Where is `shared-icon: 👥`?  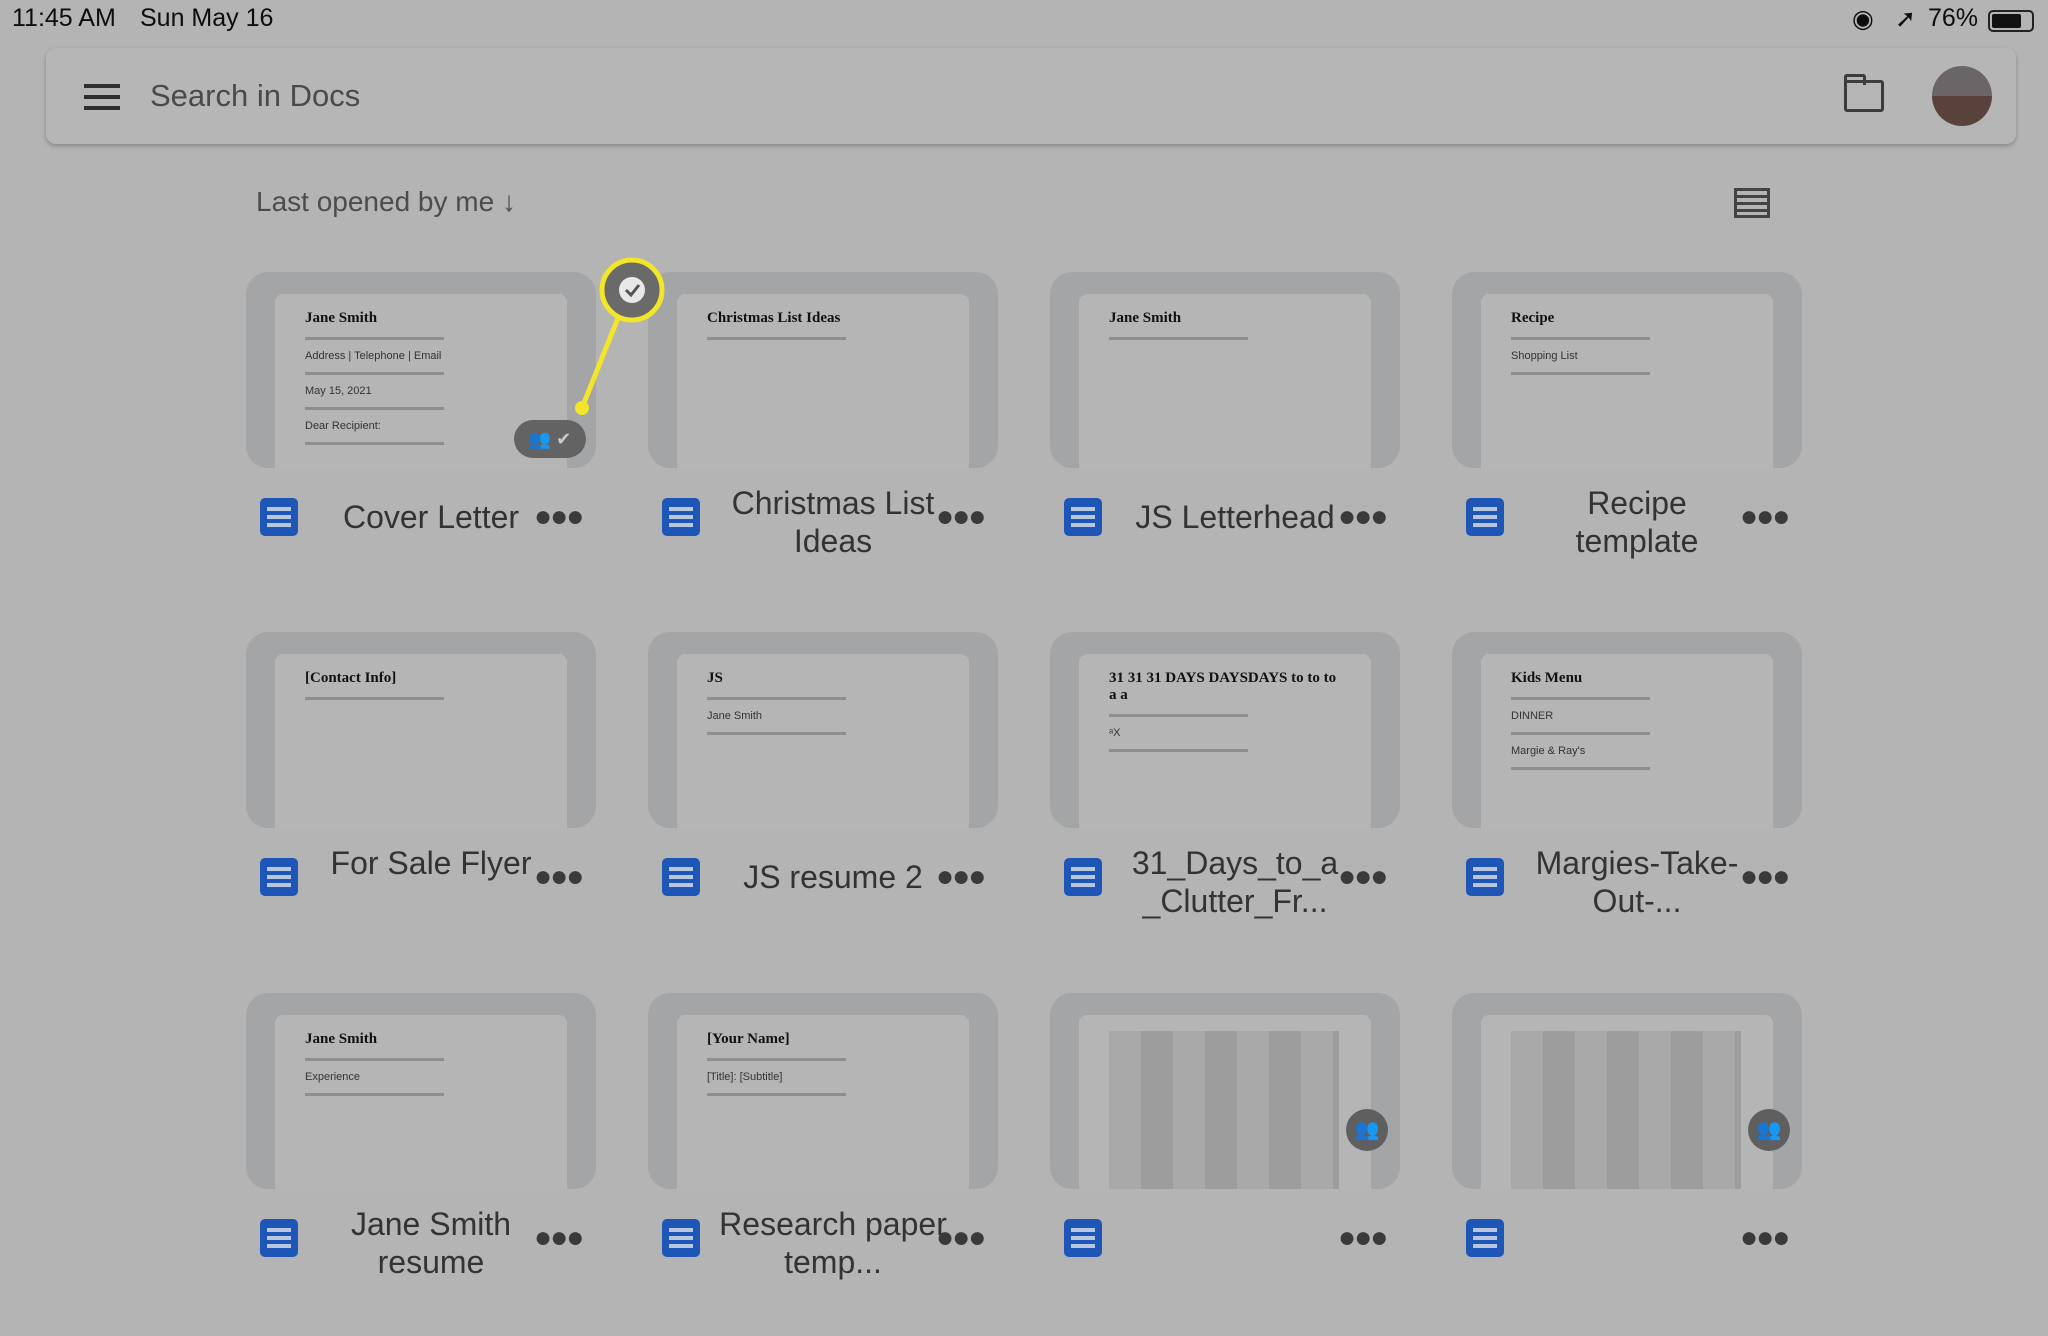
shared-icon: 👥 is located at coordinates (540, 439).